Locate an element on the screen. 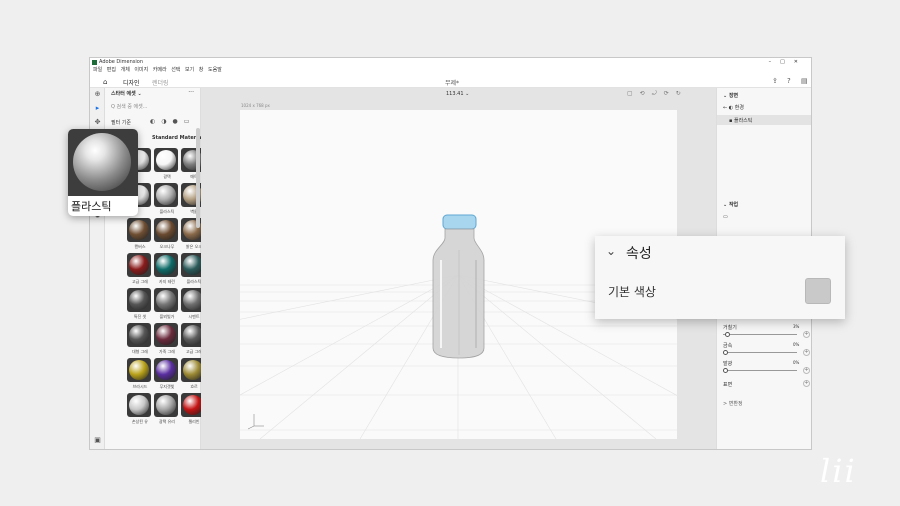 The image size is (900, 506). material-label: 무지갯빛 is located at coordinates (167, 386).